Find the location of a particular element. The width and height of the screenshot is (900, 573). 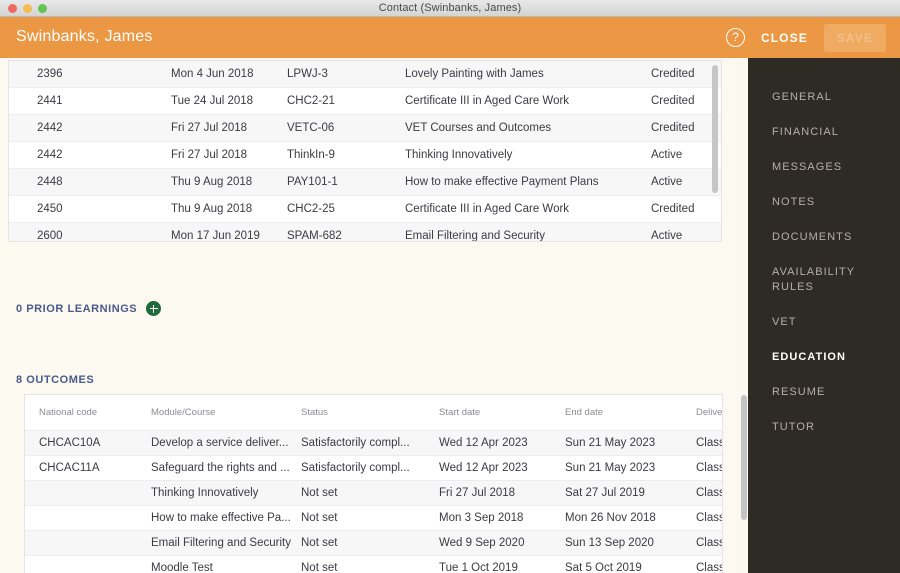

enrolment-cell: How to make effective Payment Plans is located at coordinates (528, 182).